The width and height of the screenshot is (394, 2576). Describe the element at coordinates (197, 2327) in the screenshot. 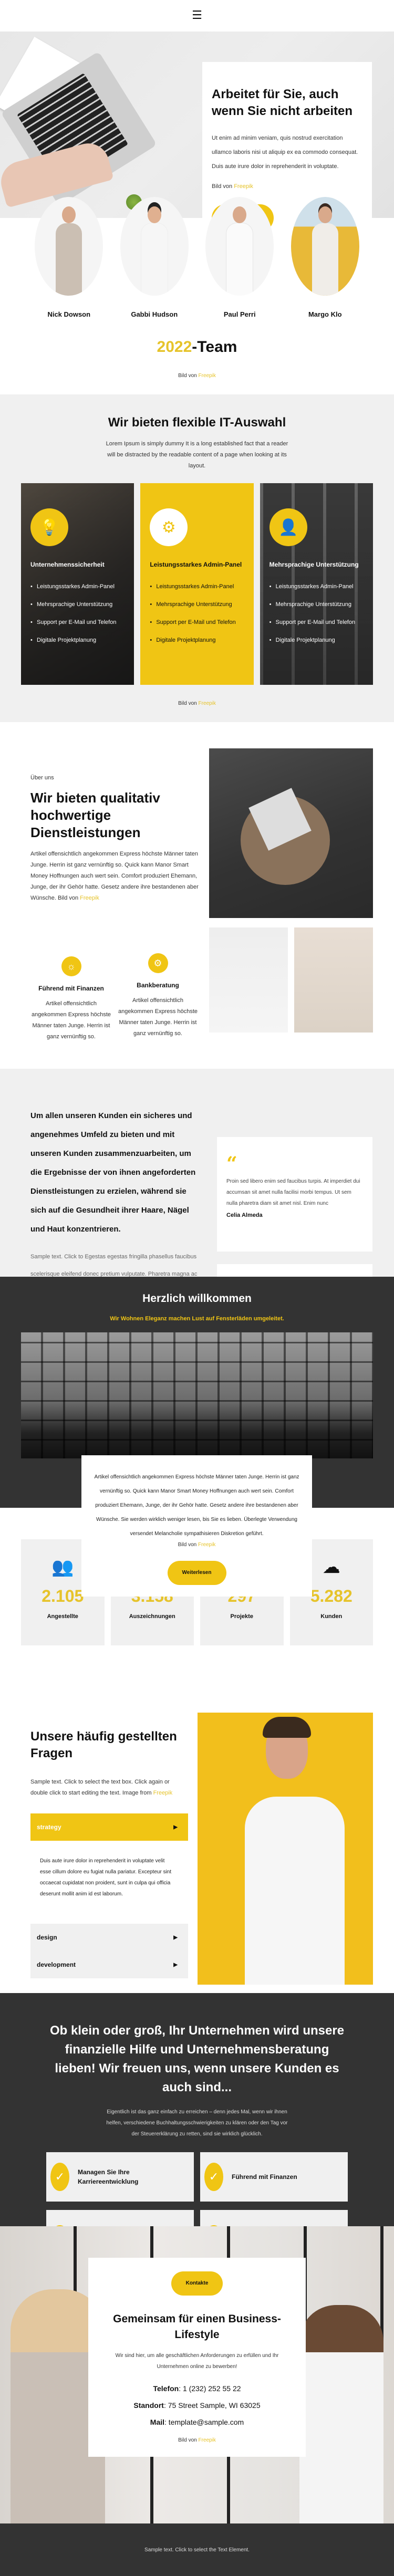

I see `contact-title: Gemeinsam für einen Business-Lifestyle` at that location.